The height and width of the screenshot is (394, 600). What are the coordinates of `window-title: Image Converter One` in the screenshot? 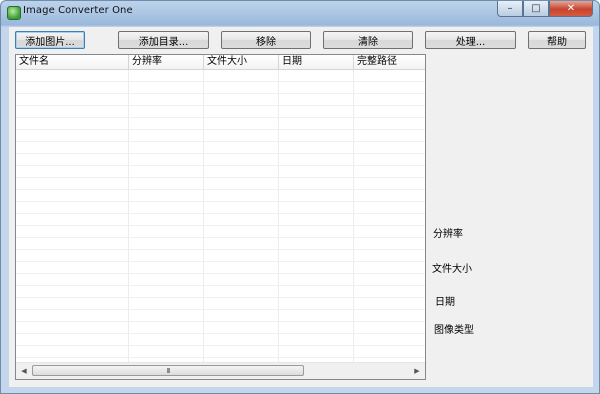 It's located at (78, 10).